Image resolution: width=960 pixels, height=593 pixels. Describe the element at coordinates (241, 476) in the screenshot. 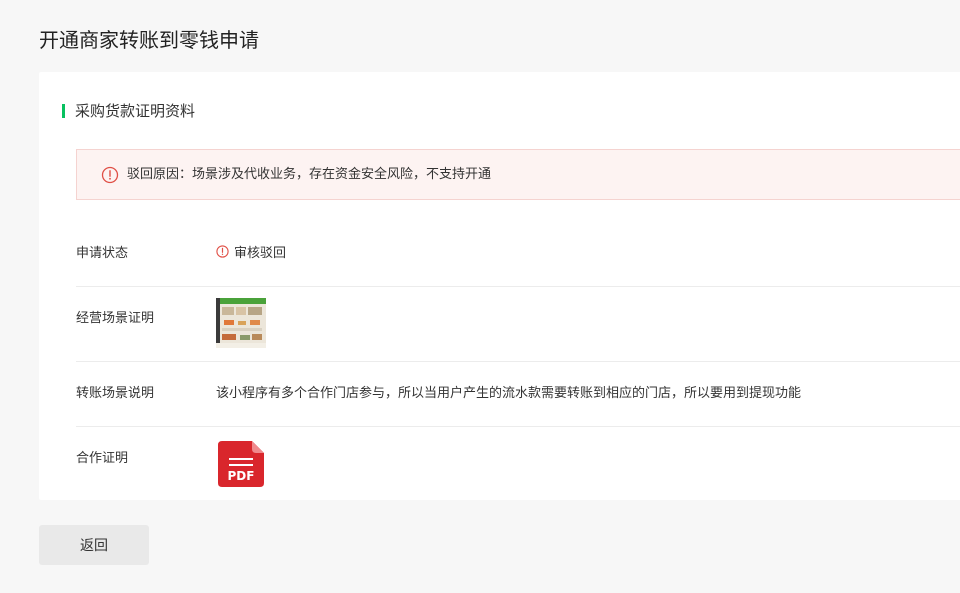

I see `pdf-badge-text: PDF` at that location.